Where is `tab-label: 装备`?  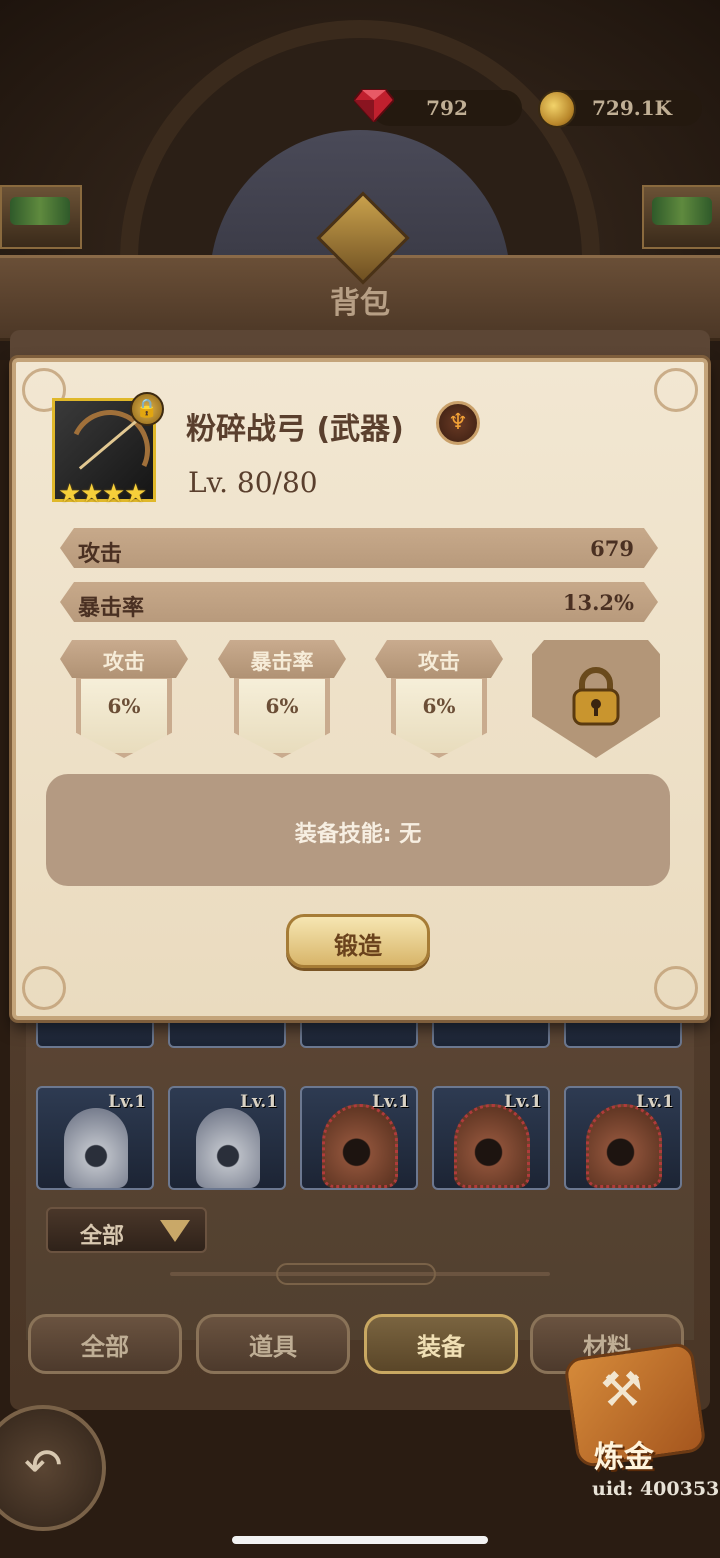 tab-label: 装备 is located at coordinates (441, 1346).